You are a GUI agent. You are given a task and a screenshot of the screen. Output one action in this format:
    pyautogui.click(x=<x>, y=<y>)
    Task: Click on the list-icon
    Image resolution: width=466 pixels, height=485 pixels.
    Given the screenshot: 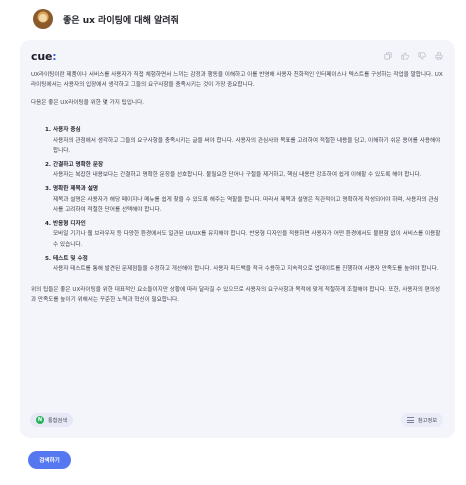 What is the action you would take?
    pyautogui.click(x=410, y=420)
    